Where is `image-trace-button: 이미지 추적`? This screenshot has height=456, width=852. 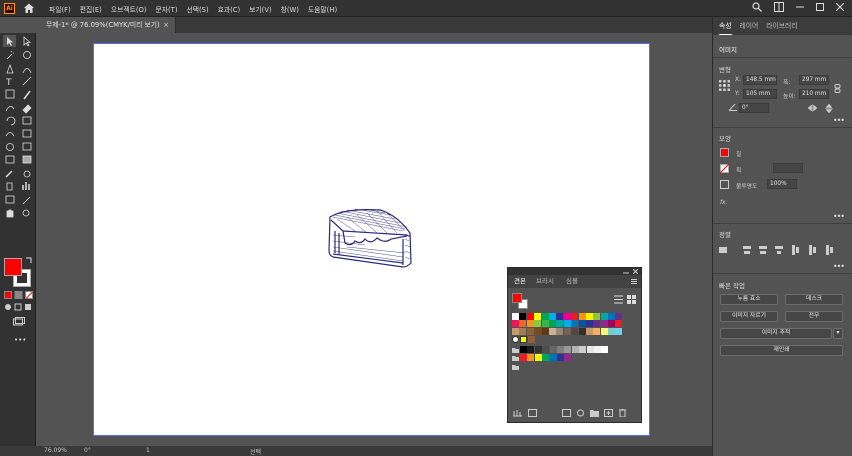 image-trace-button: 이미지 추적 is located at coordinates (776, 333).